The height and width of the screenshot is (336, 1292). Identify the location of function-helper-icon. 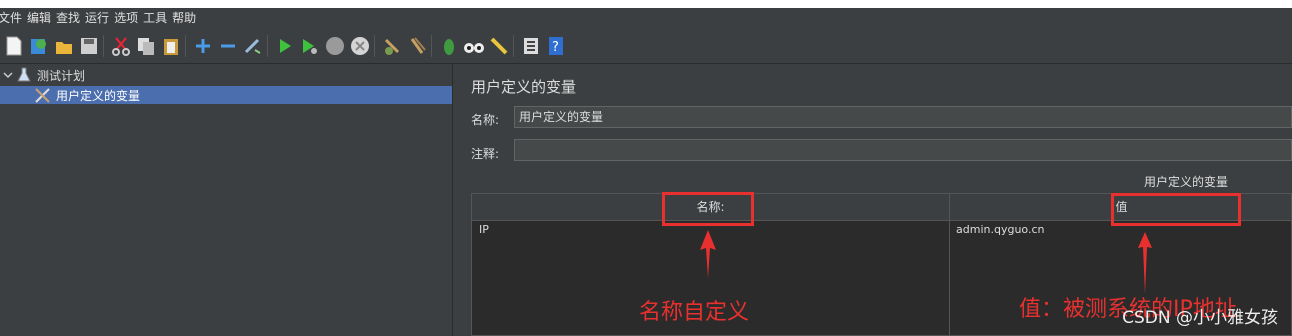
(531, 46).